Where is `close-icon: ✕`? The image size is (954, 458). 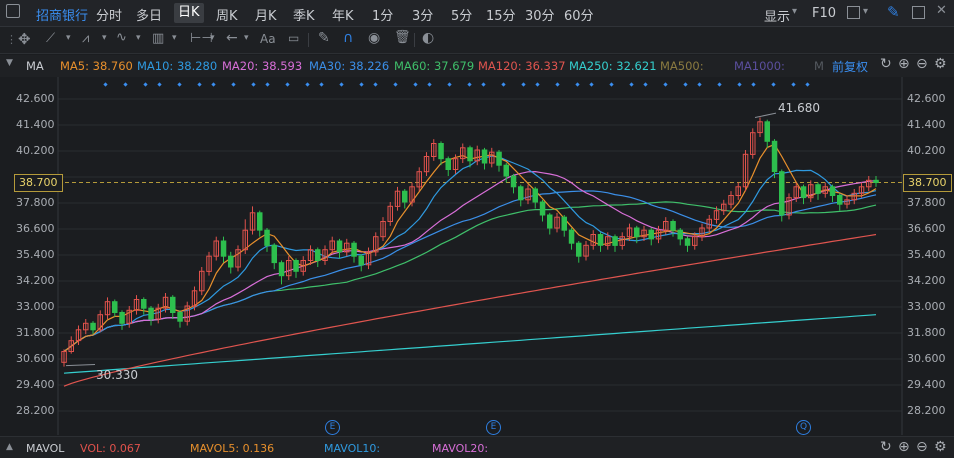
close-icon: ✕ is located at coordinates (941, 10).